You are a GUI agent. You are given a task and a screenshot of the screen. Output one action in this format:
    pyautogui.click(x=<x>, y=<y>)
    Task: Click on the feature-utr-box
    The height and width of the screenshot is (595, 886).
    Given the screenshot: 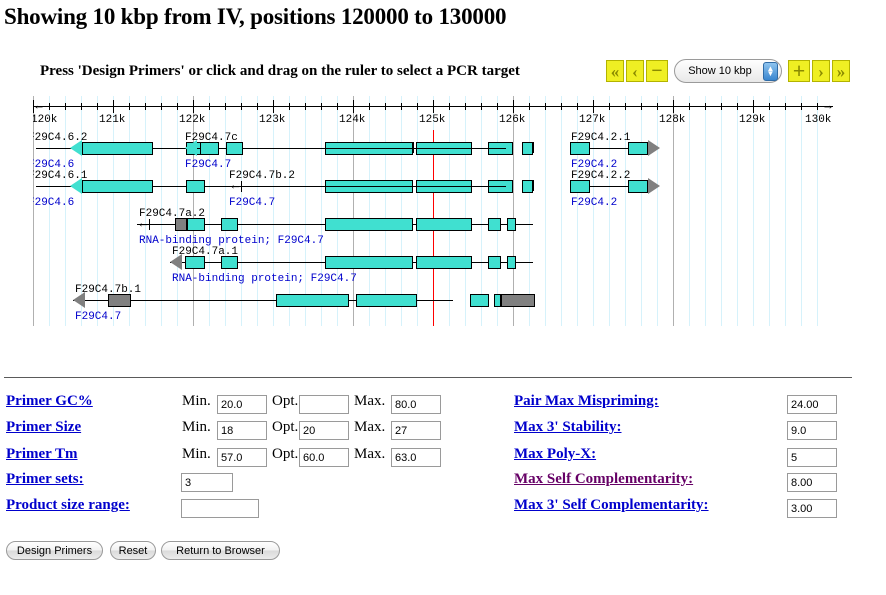 What is the action you would take?
    pyautogui.click(x=518, y=300)
    